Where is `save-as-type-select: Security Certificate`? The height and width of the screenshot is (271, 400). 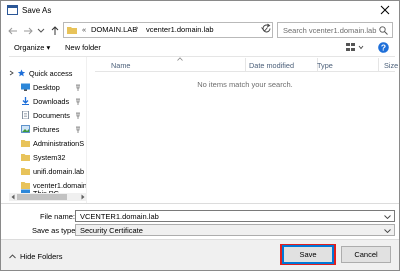 save-as-type-select: Security Certificate is located at coordinates (235, 230).